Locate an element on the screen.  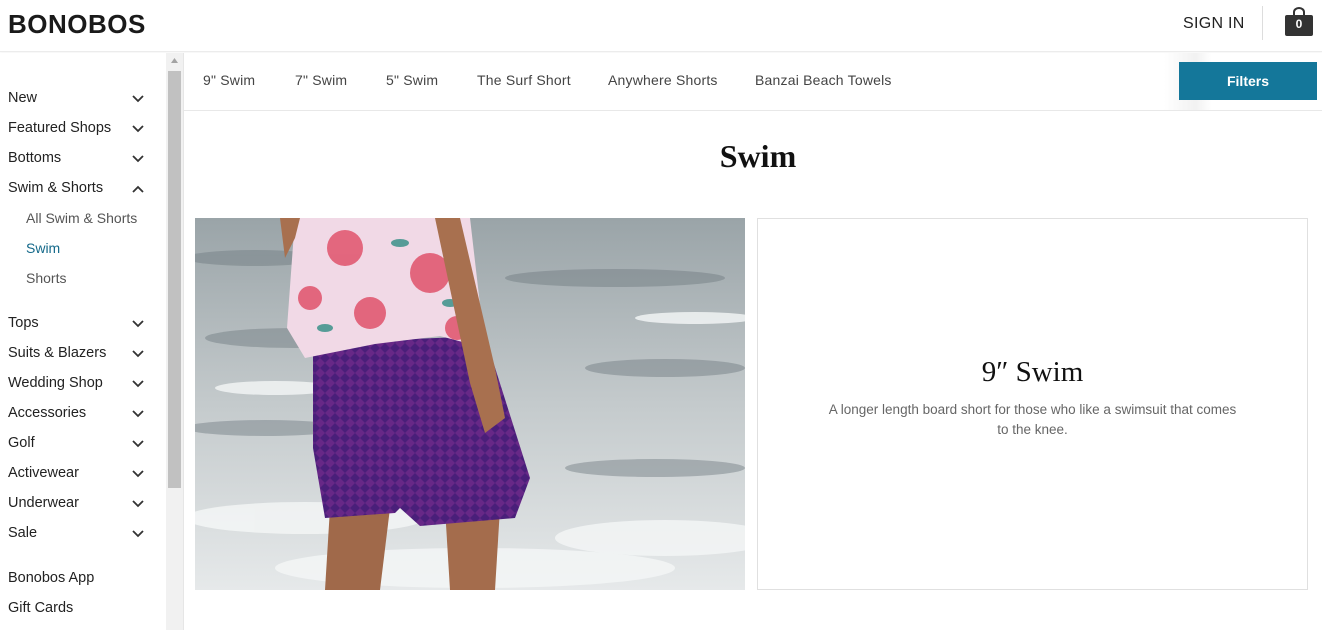
subnav-link-anywhere-shorts: Anywhere Shorts is located at coordinates (663, 80).